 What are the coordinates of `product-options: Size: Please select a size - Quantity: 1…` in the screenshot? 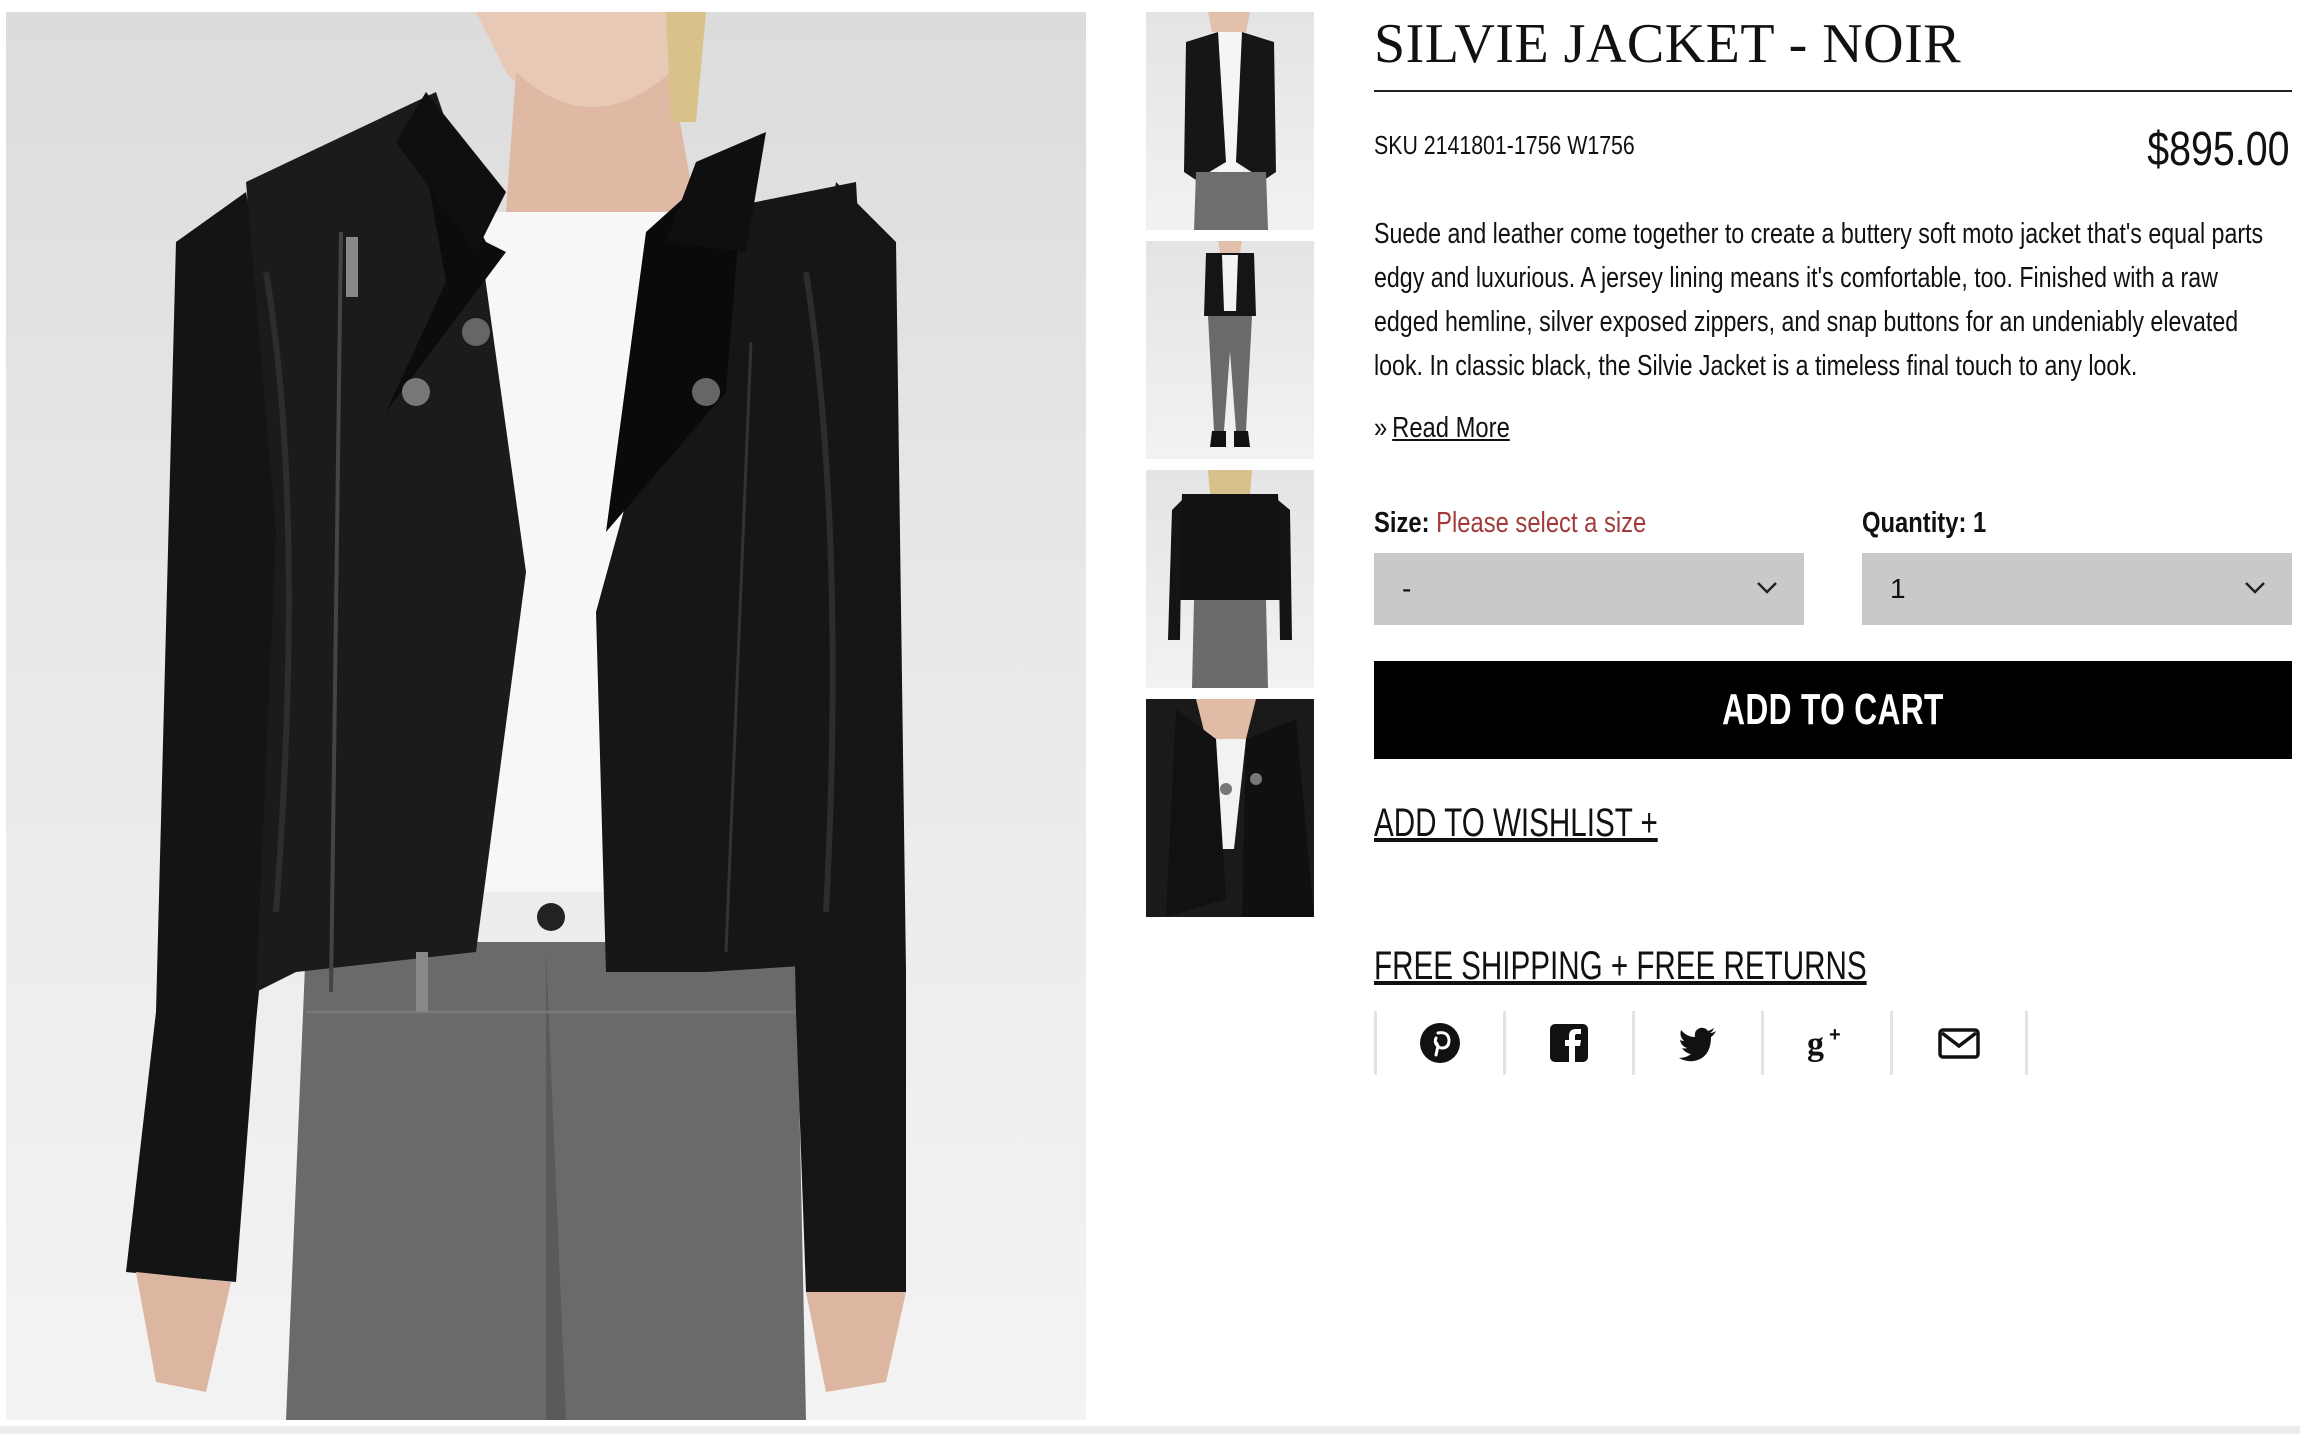 It's located at (1833, 569).